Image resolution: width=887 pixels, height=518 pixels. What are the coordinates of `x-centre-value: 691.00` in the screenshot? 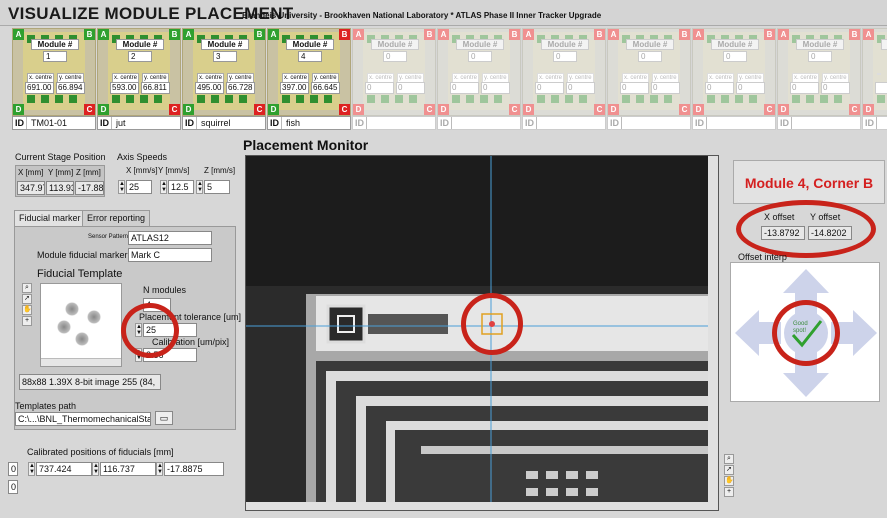 It's located at (39, 88).